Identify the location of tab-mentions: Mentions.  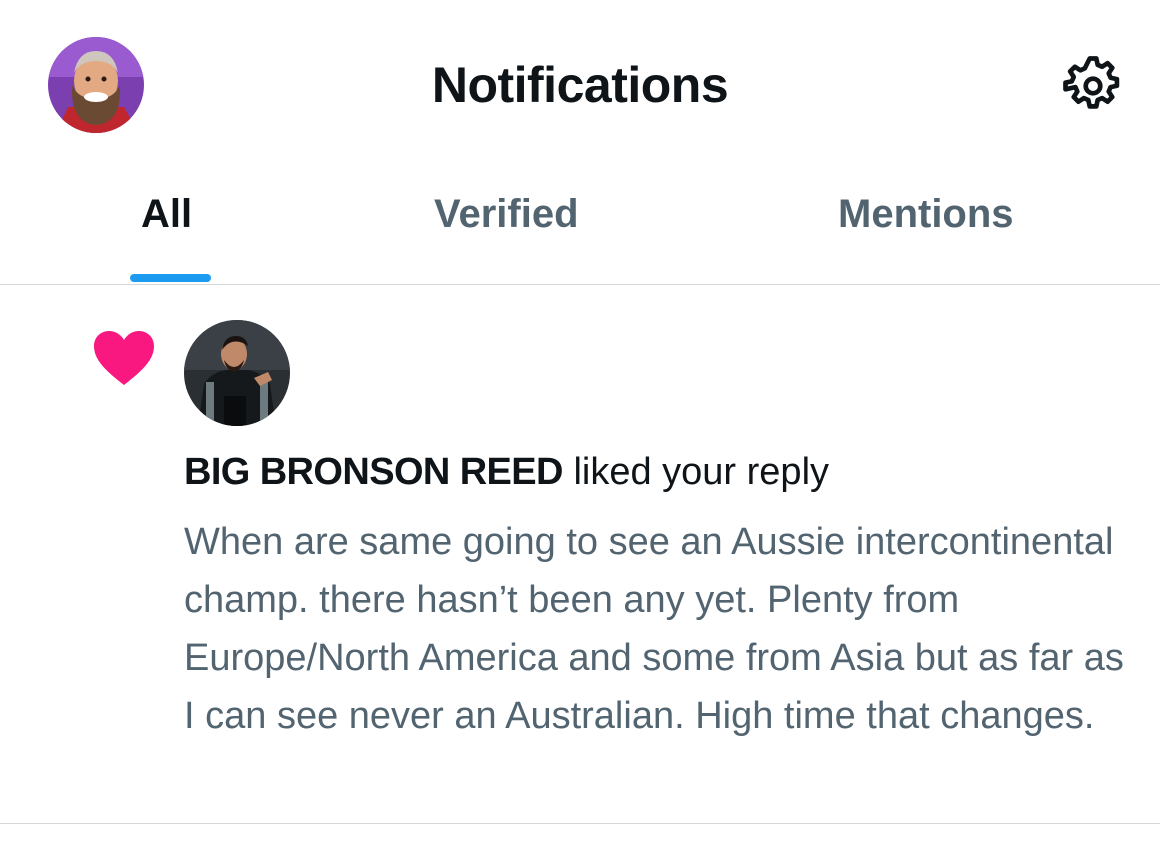
(926, 214).